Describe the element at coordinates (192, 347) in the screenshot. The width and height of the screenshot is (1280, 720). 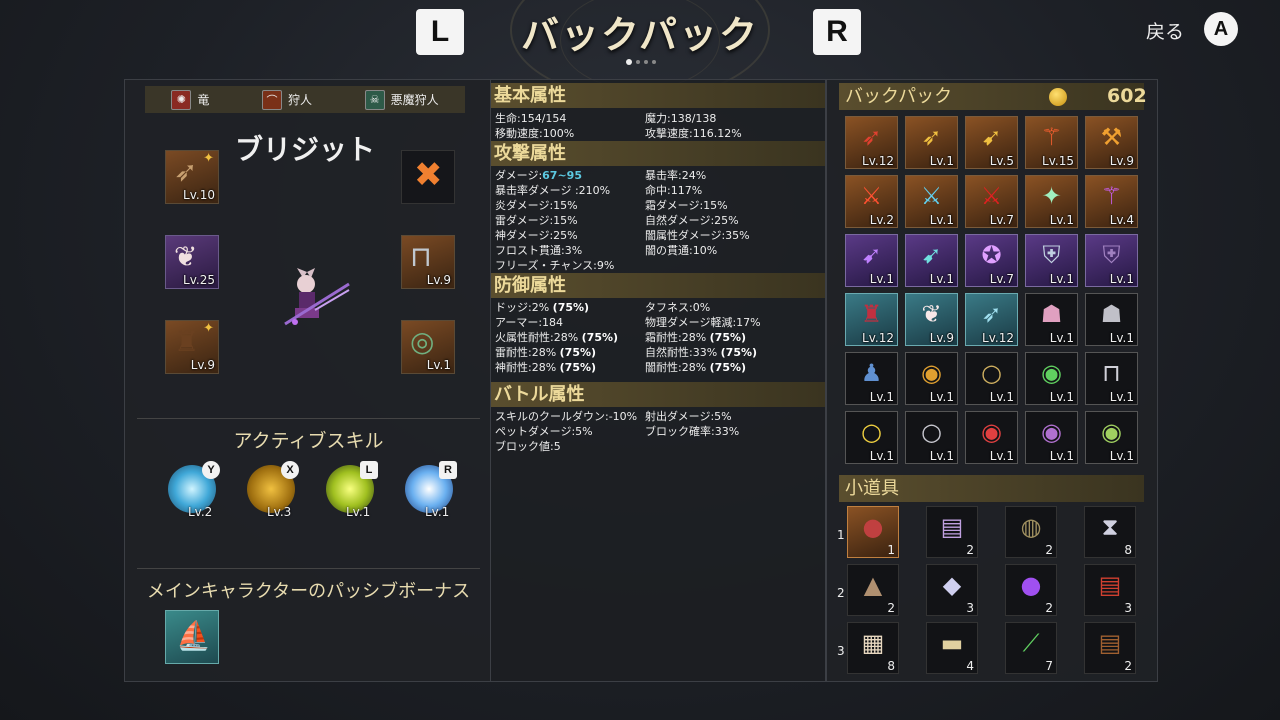
I see `equip-armor-slot: ♜ ✦ Lv.9` at that location.